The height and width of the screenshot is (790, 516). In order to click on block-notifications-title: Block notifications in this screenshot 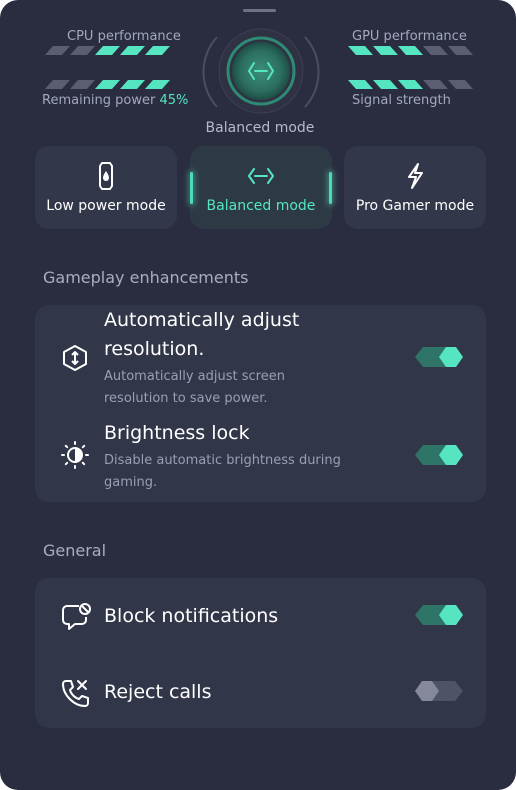, I will do `click(191, 616)`.